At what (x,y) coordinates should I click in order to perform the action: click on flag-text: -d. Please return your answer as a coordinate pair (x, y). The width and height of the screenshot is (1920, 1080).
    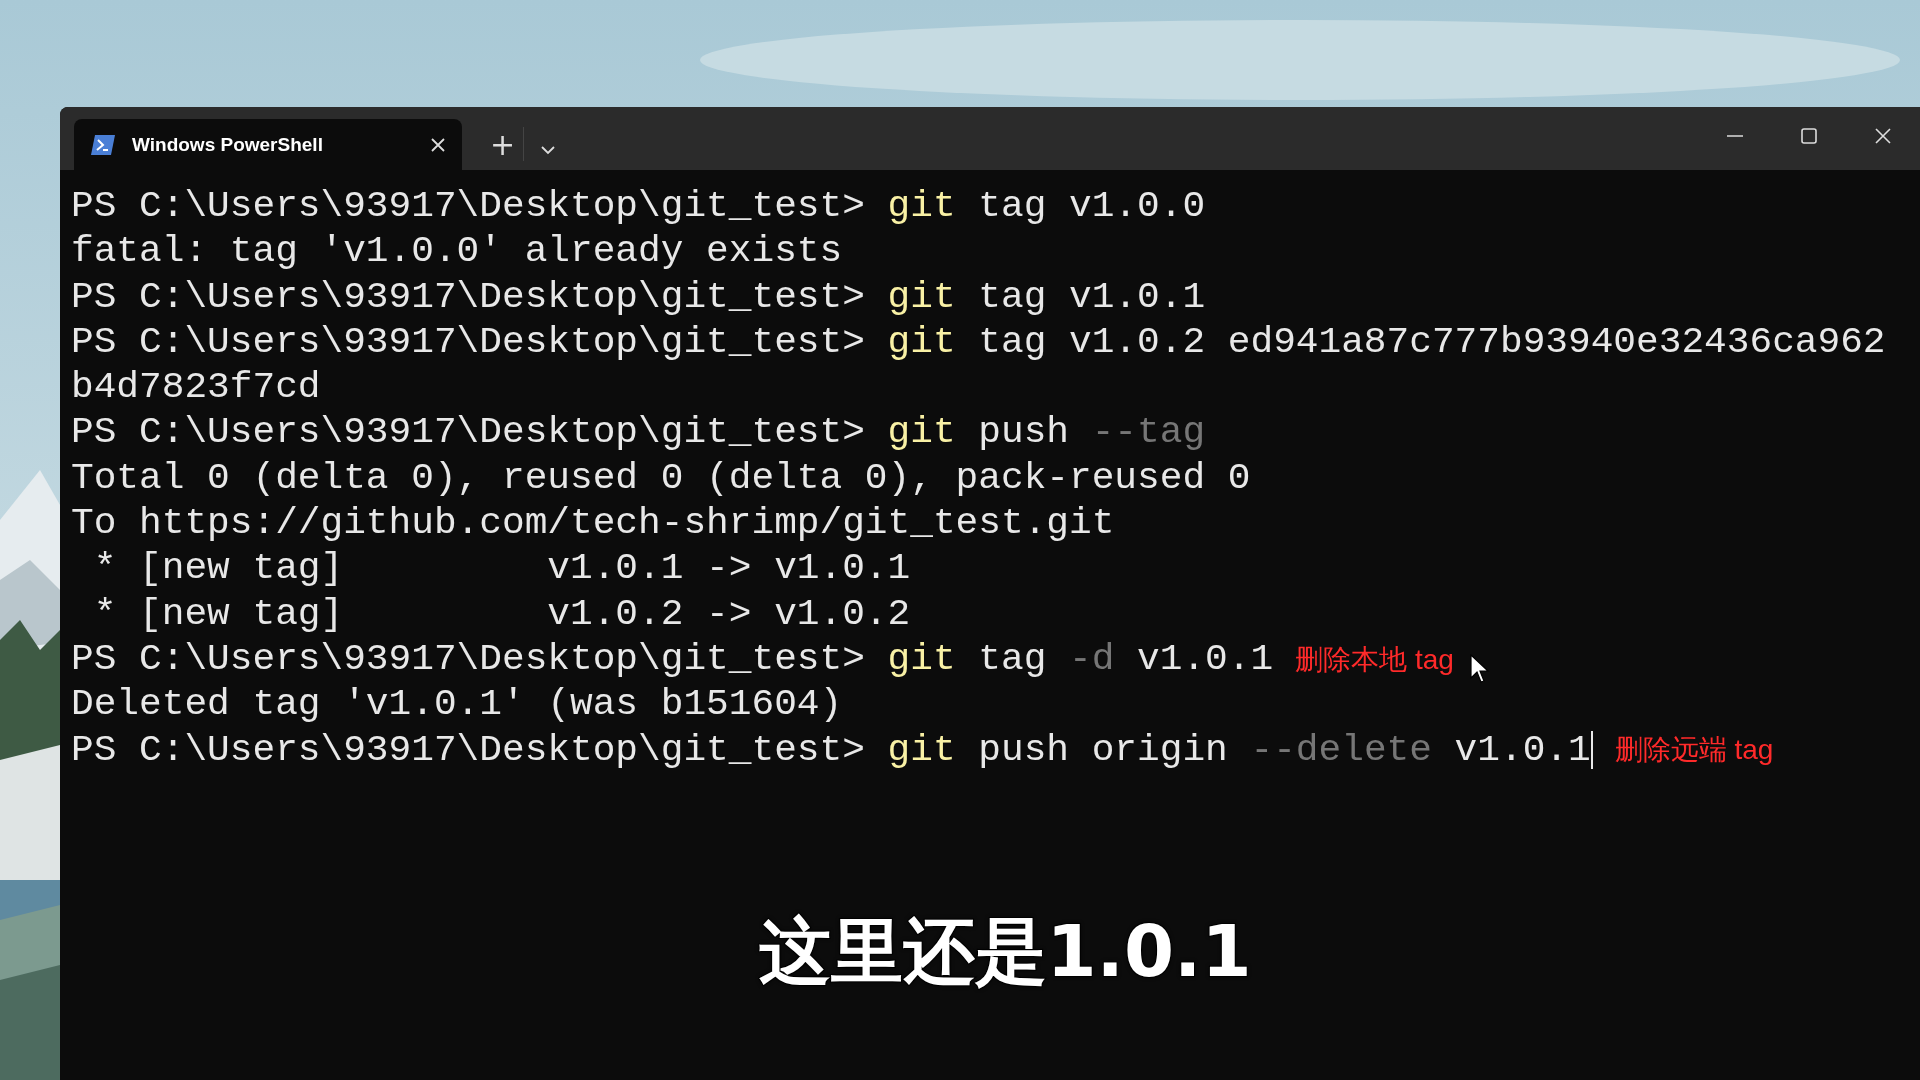
    Looking at the image, I should click on (1092, 658).